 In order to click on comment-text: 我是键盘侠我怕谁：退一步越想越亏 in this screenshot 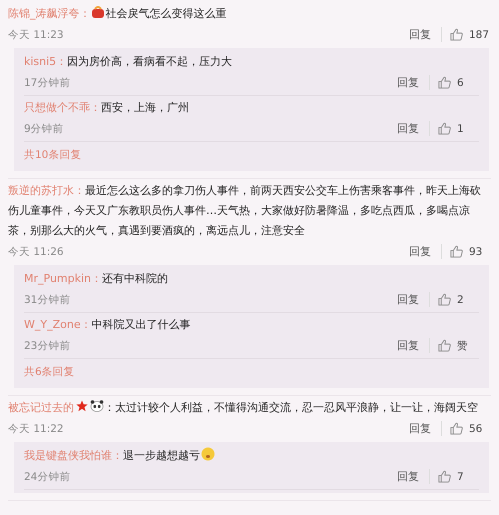, I will do `click(251, 456)`.